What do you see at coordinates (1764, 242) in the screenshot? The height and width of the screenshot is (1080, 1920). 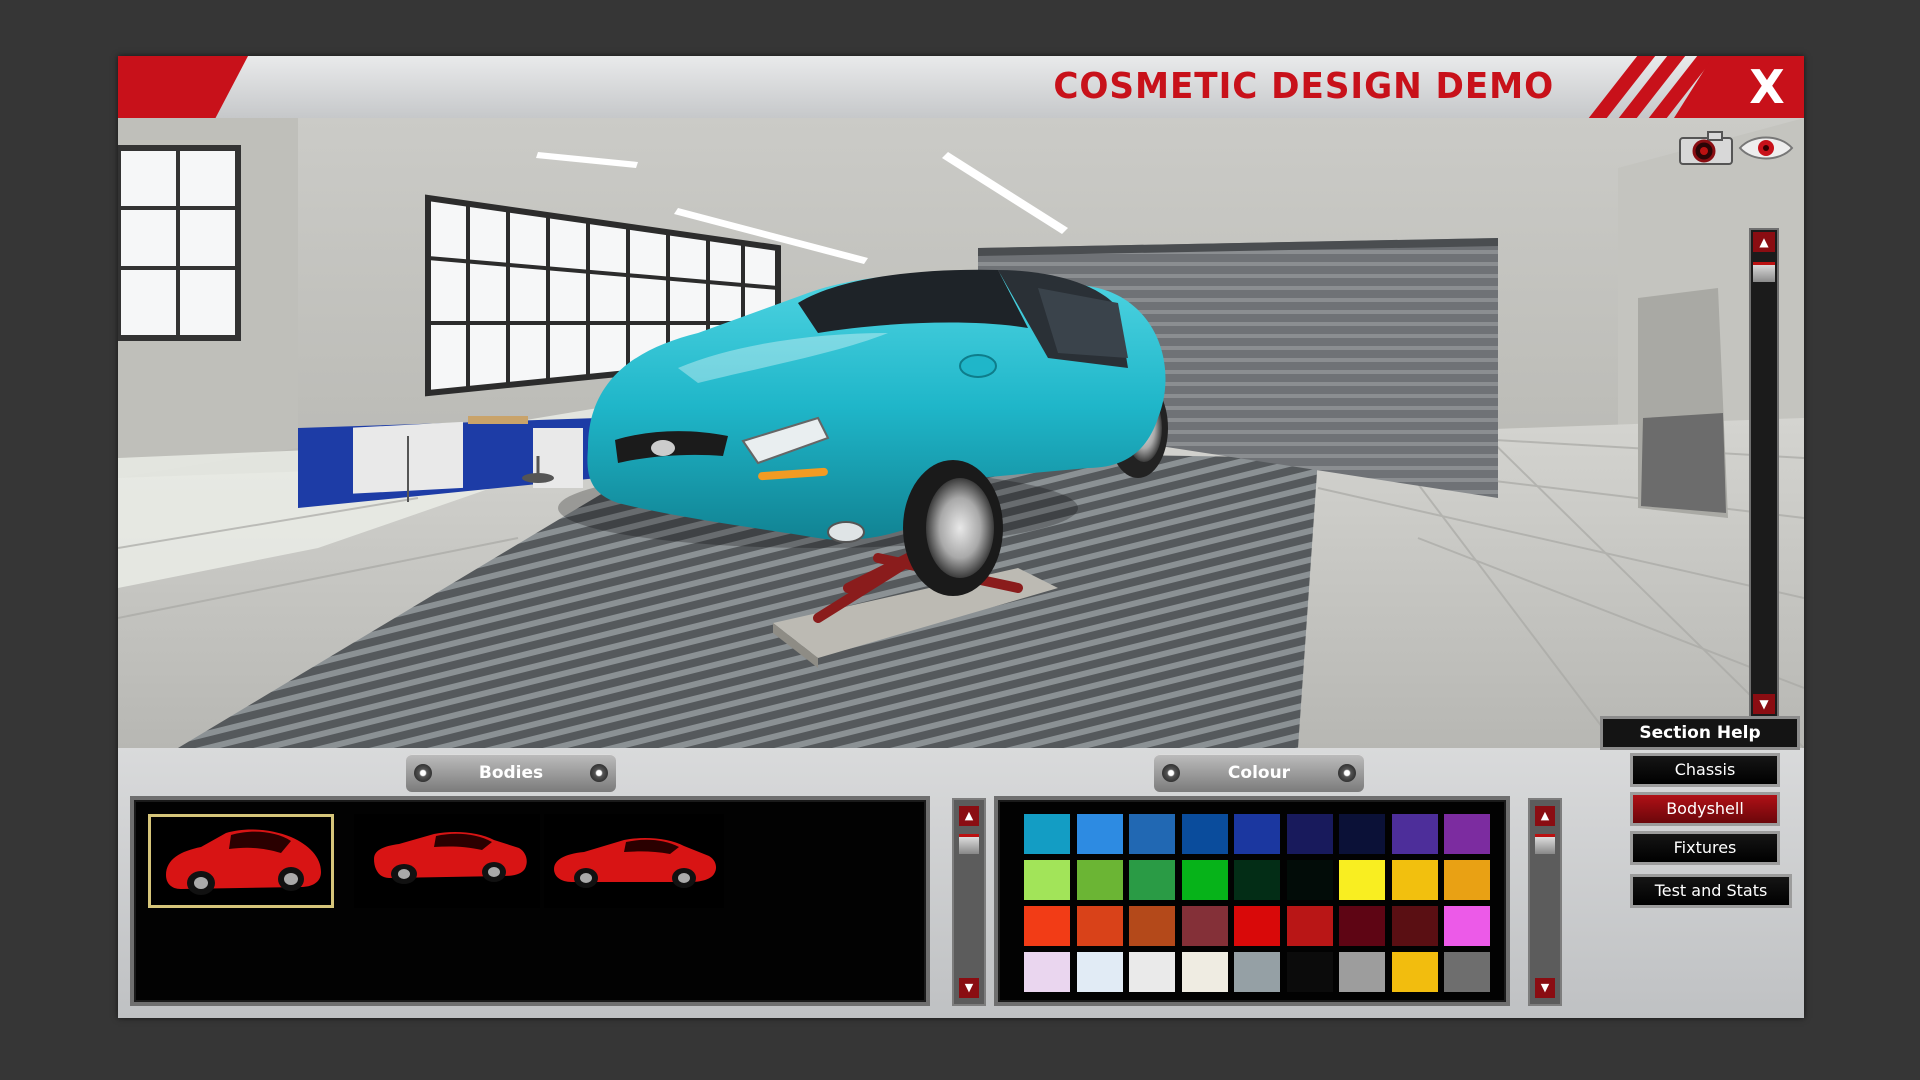 I see `zoom-up-arrow-icon: ▲` at bounding box center [1764, 242].